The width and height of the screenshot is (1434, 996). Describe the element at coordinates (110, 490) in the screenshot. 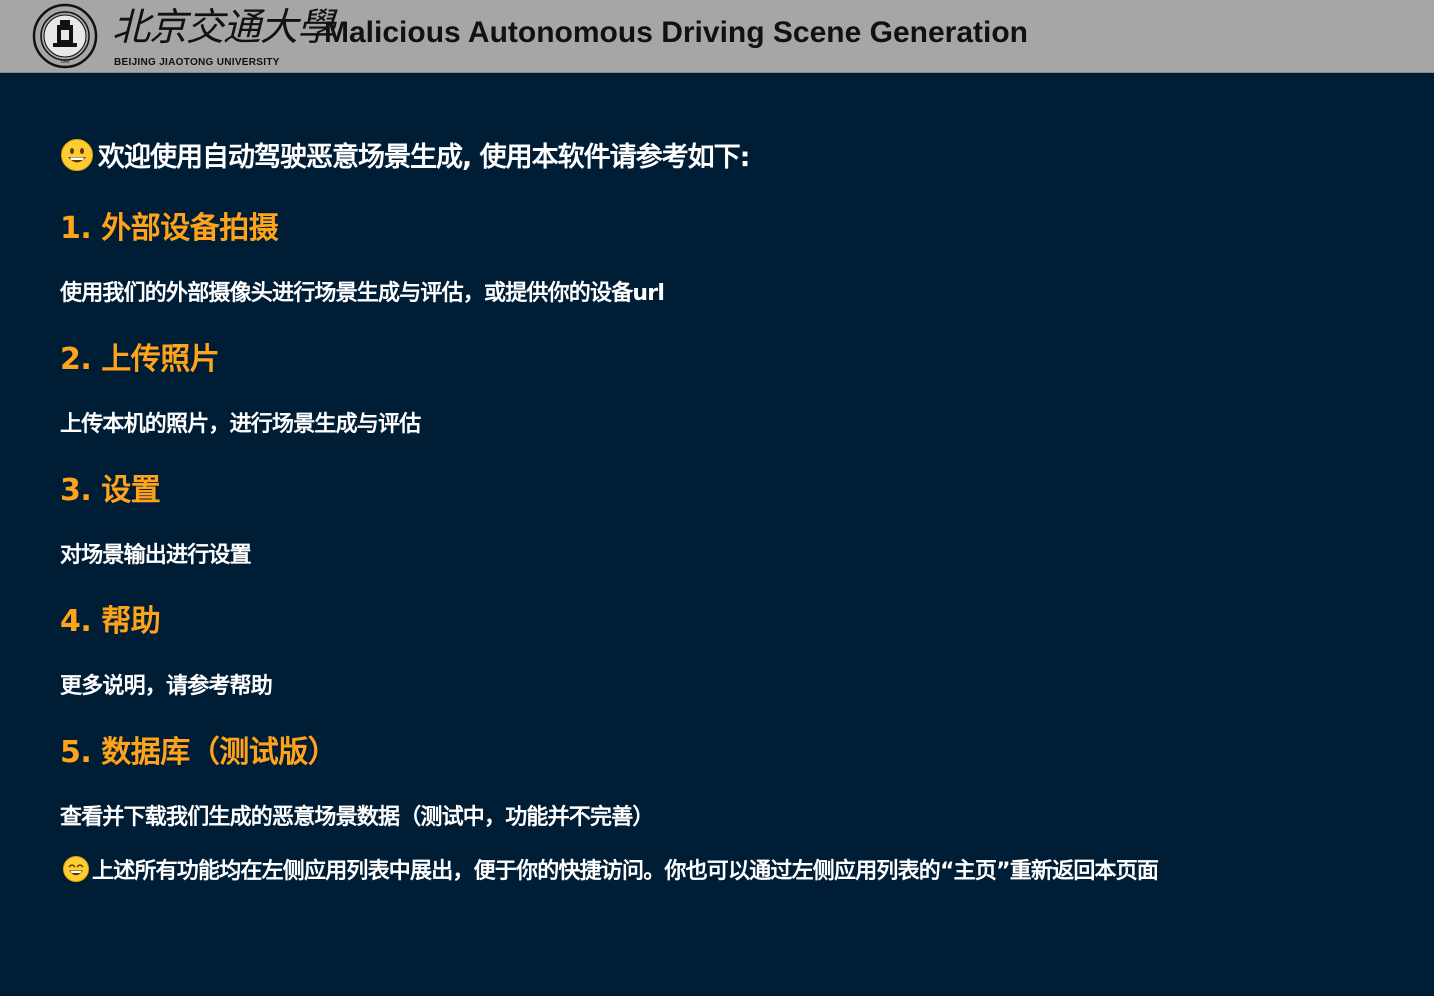

I see `section-heading-settings: 3. 设置` at that location.